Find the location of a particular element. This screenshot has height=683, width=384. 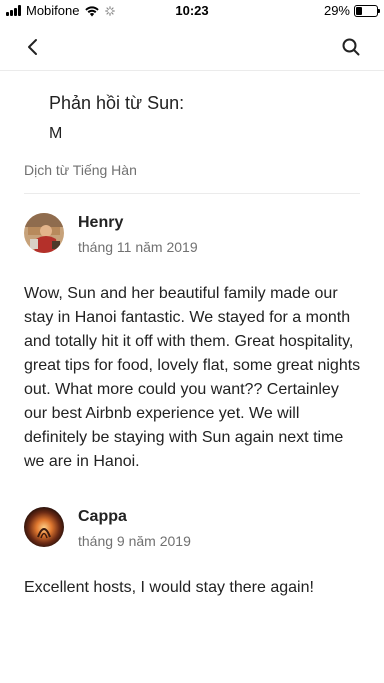

translated-from-note: Dịch từ Tiếng Hàn is located at coordinates (80, 170).